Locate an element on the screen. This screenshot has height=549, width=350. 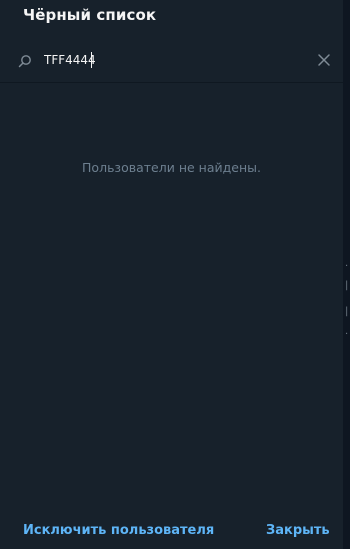
search-bar is located at coordinates (171, 60).